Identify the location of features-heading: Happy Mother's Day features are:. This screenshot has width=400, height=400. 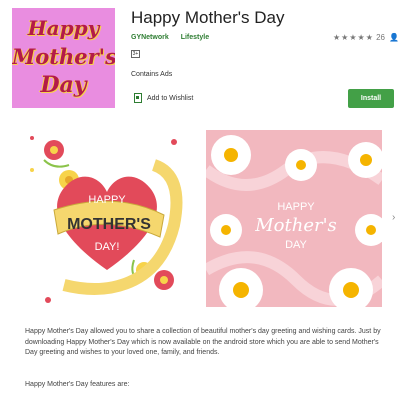
(77, 384).